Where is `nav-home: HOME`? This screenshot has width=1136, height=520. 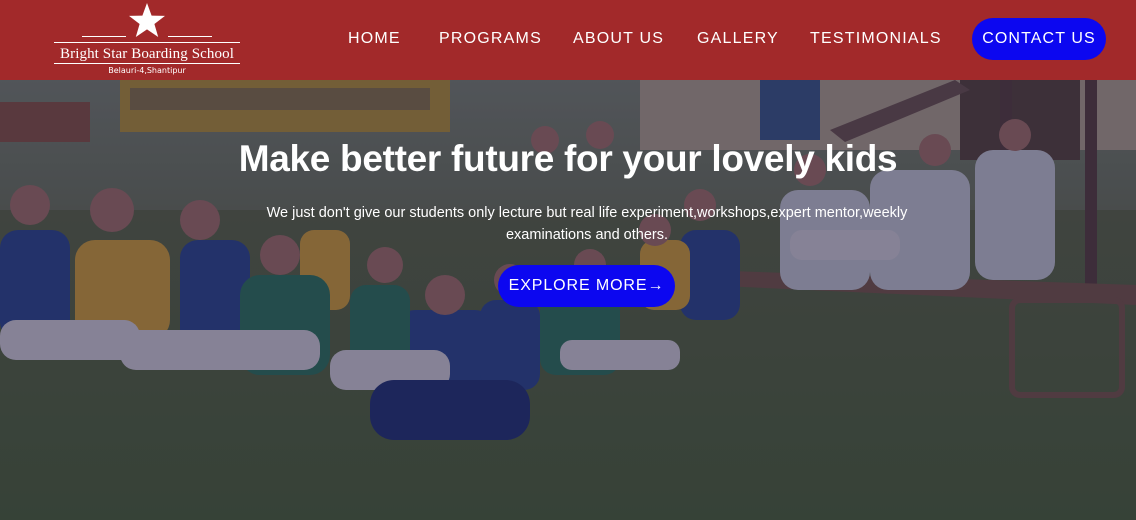 nav-home: HOME is located at coordinates (374, 39).